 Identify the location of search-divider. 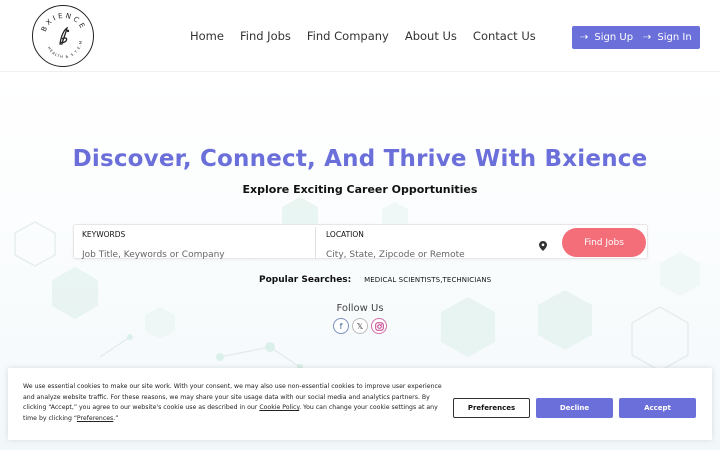
(315, 242).